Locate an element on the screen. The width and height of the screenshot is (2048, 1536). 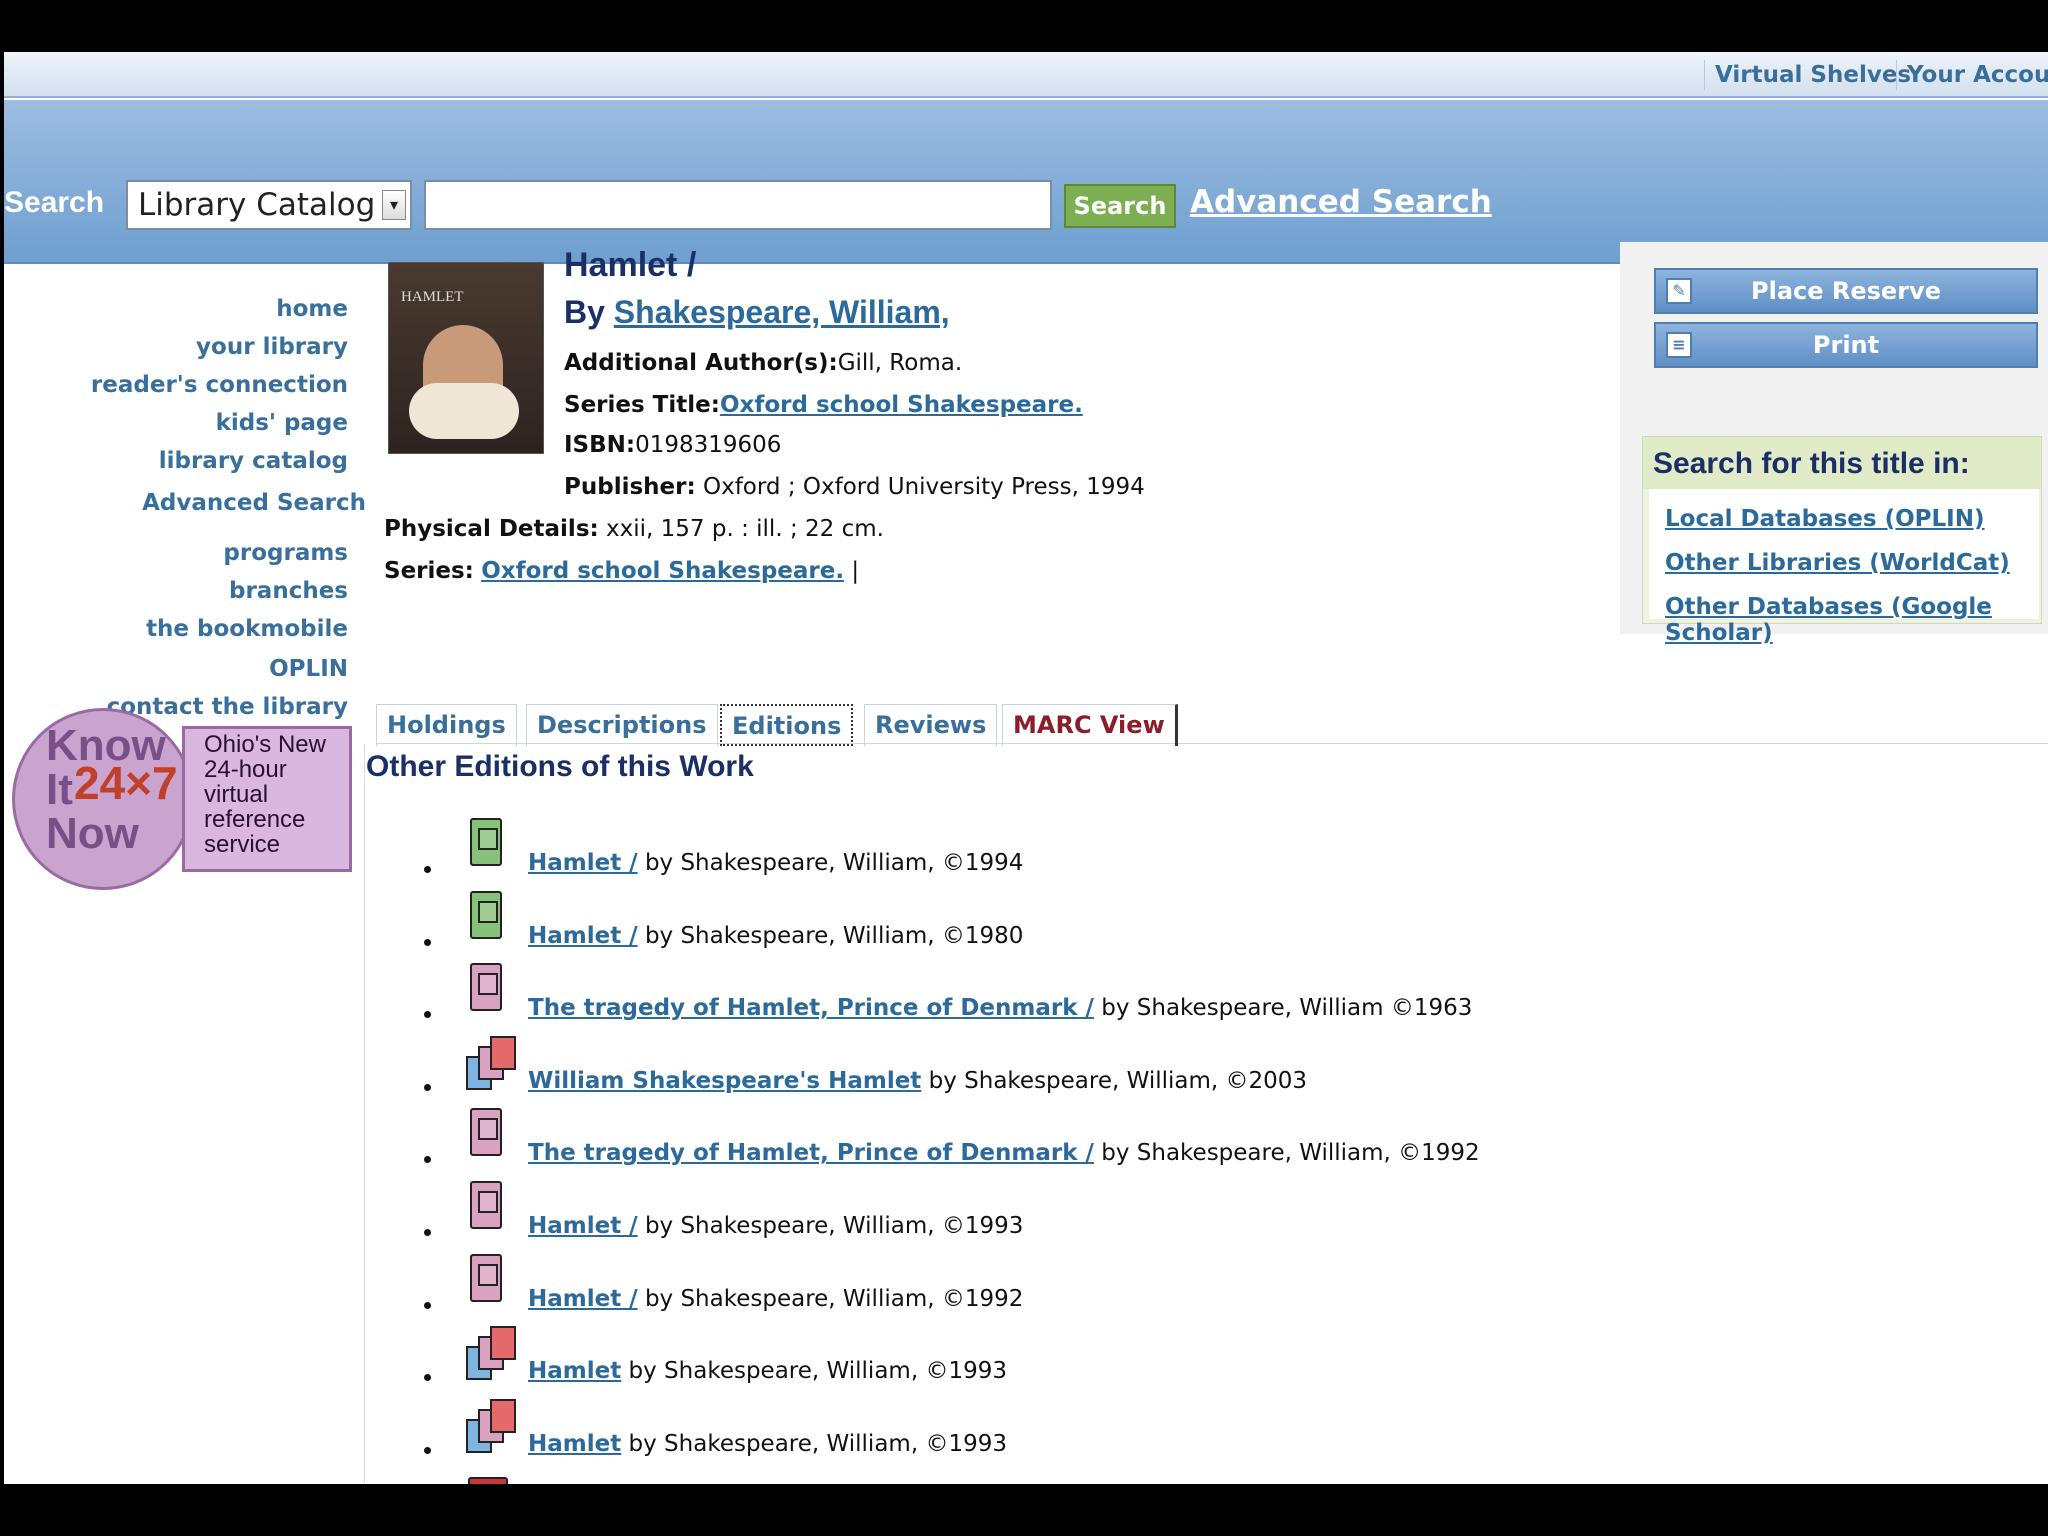
catalog-scope-value: Library Catalog is located at coordinates (257, 205).